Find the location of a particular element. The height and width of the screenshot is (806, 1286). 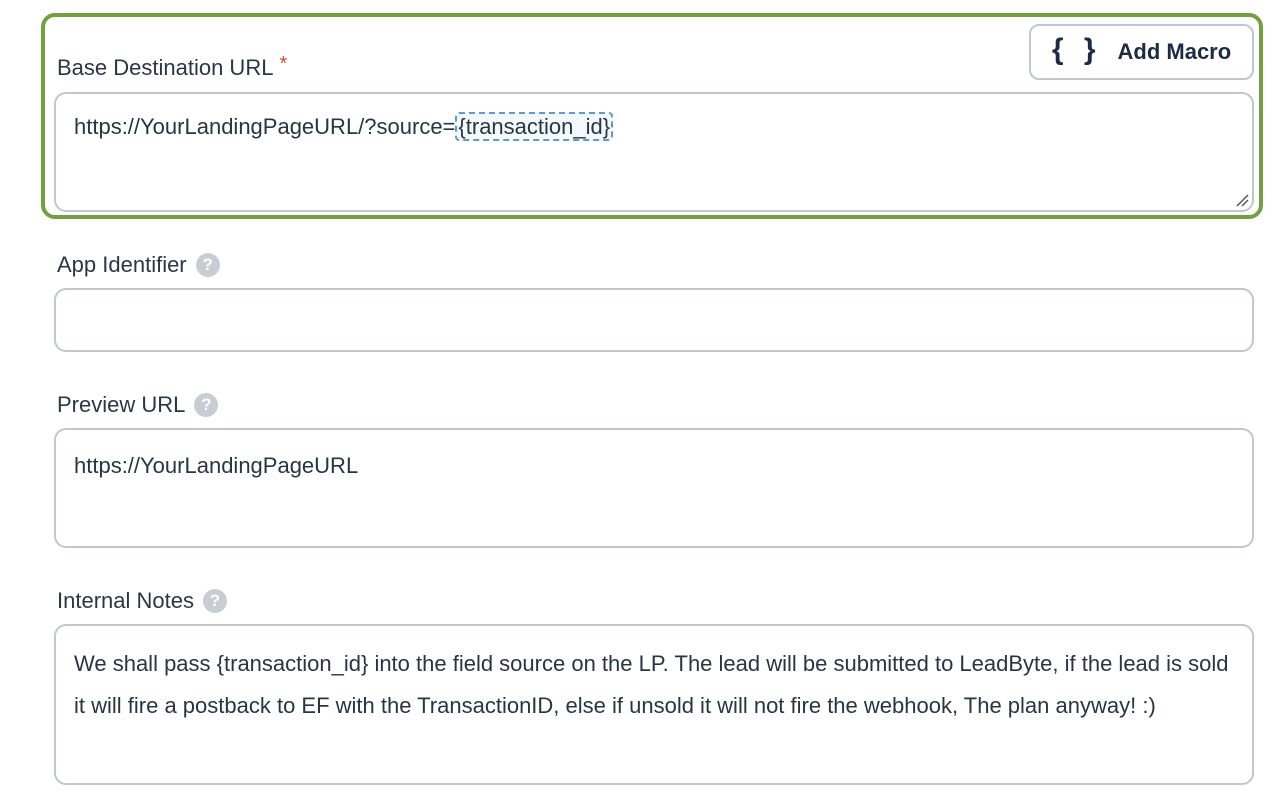

preview-url-label: Preview URL ? is located at coordinates (138, 405).